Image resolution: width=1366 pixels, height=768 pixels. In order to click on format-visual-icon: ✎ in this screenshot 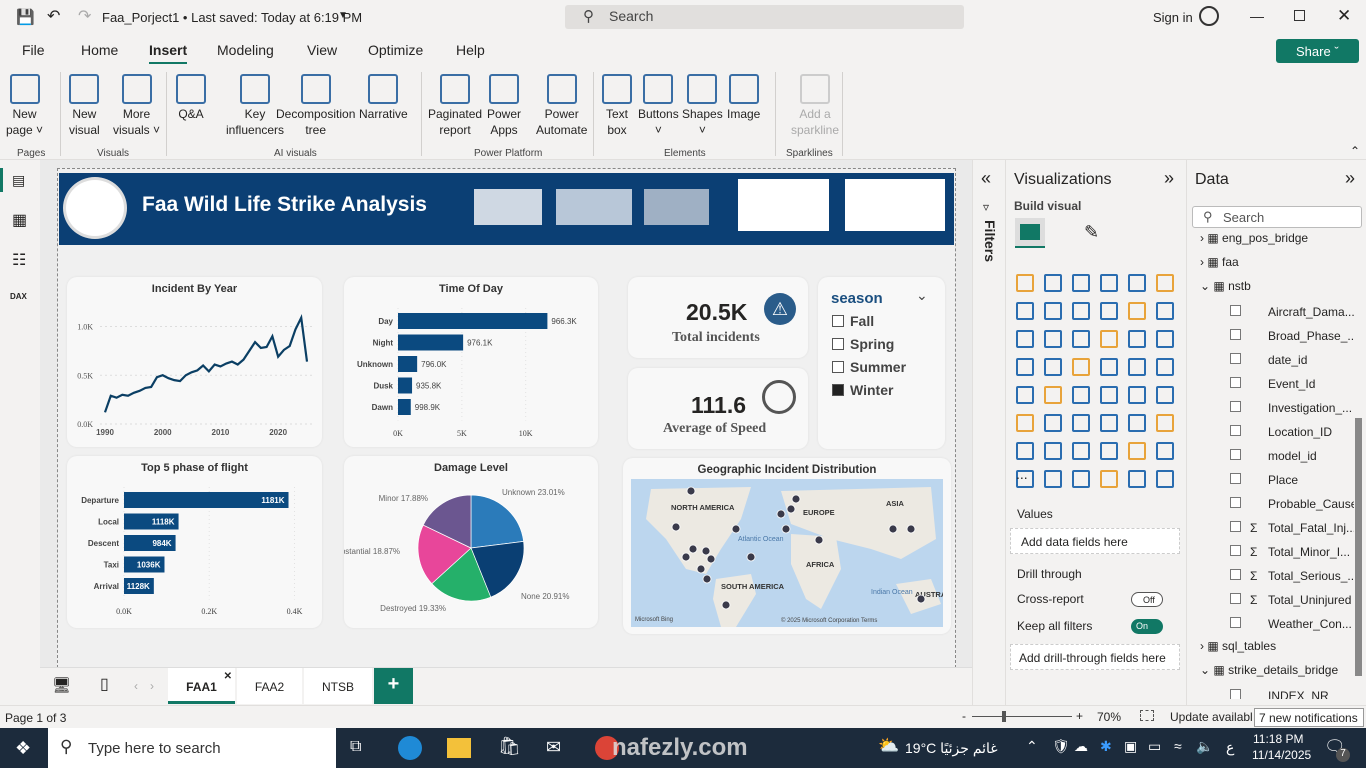, I will do `click(1091, 232)`.